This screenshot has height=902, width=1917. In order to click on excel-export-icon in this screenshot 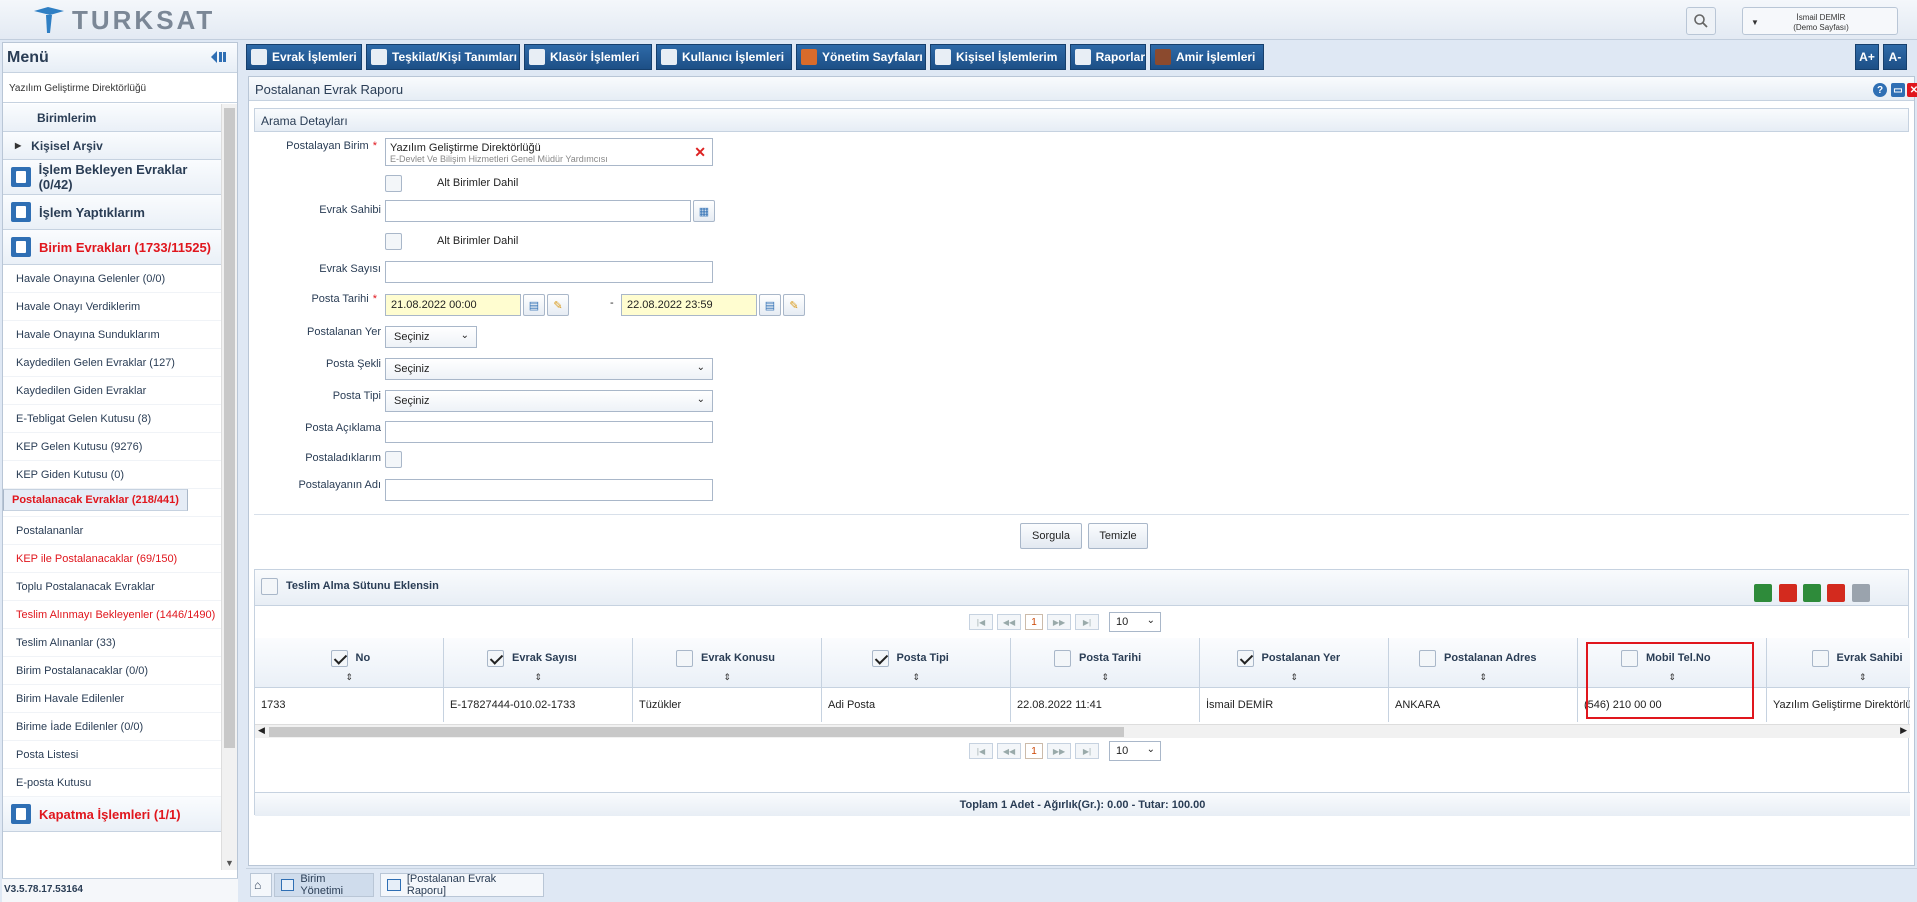, I will do `click(1763, 593)`.